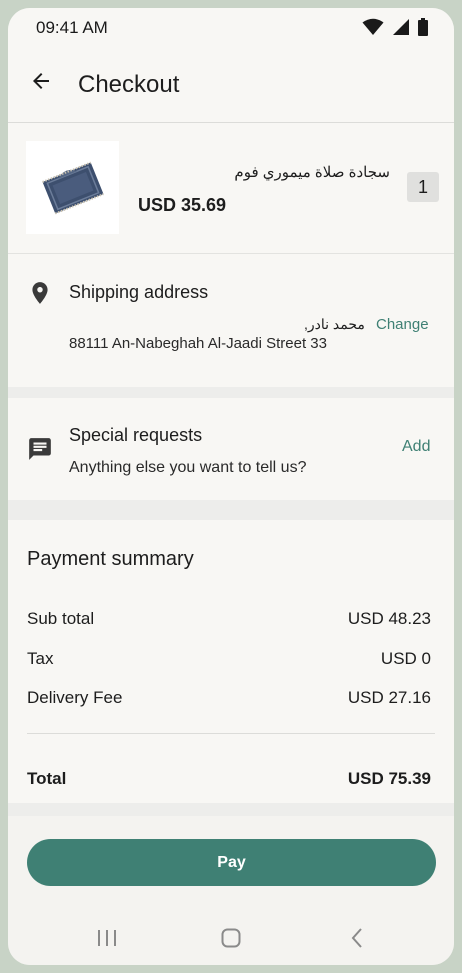  I want to click on app-bar: Checkout, so click(231, 85).